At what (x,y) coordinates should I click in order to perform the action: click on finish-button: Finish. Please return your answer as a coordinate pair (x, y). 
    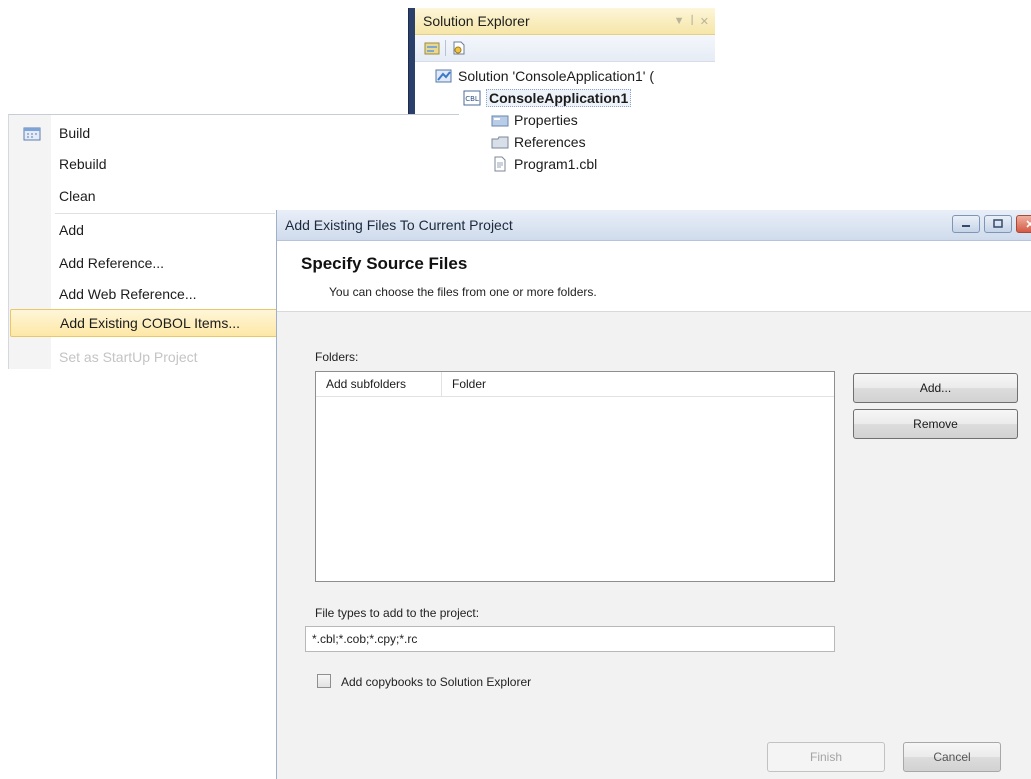
    Looking at the image, I should click on (826, 757).